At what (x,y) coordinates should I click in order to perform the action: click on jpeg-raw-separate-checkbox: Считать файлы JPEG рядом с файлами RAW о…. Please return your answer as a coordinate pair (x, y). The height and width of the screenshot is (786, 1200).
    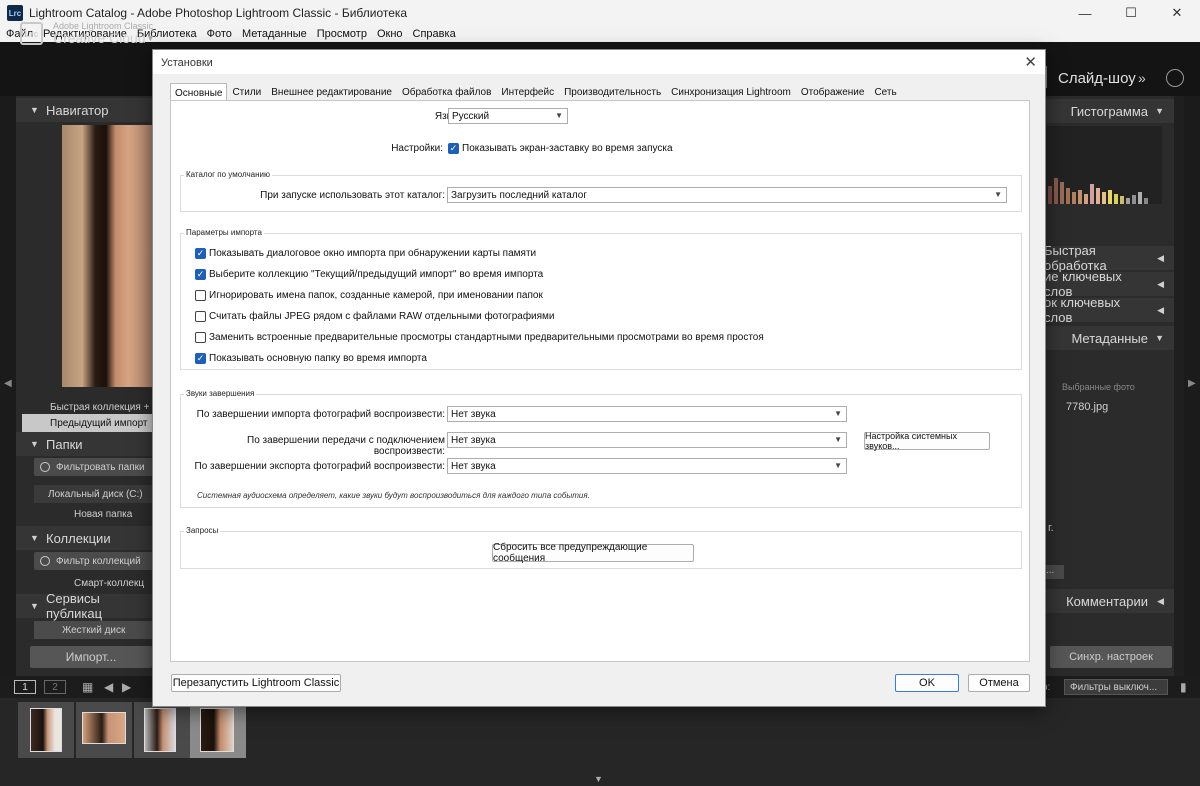
    Looking at the image, I should click on (375, 316).